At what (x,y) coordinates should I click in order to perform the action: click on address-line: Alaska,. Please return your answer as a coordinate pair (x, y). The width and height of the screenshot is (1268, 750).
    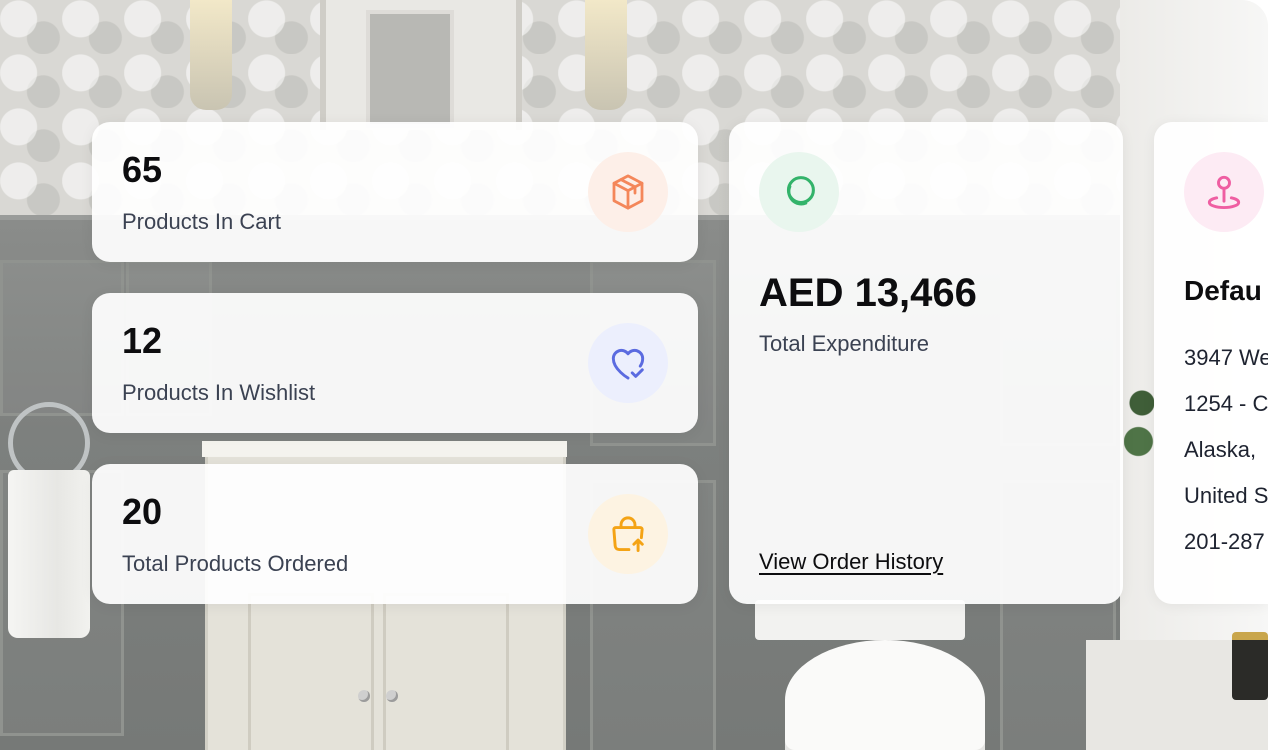
    Looking at the image, I should click on (1220, 449).